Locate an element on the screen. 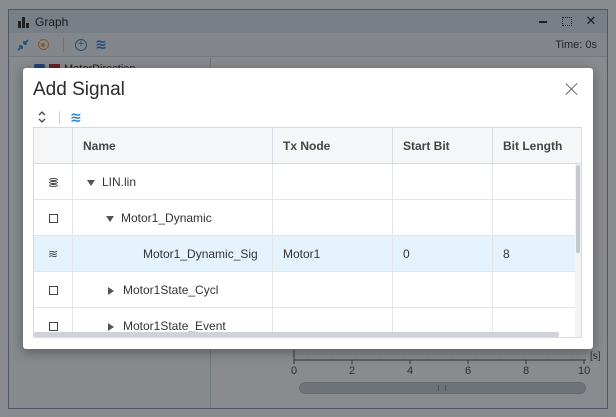  dialog-toolbar: ≋ is located at coordinates (58, 117).